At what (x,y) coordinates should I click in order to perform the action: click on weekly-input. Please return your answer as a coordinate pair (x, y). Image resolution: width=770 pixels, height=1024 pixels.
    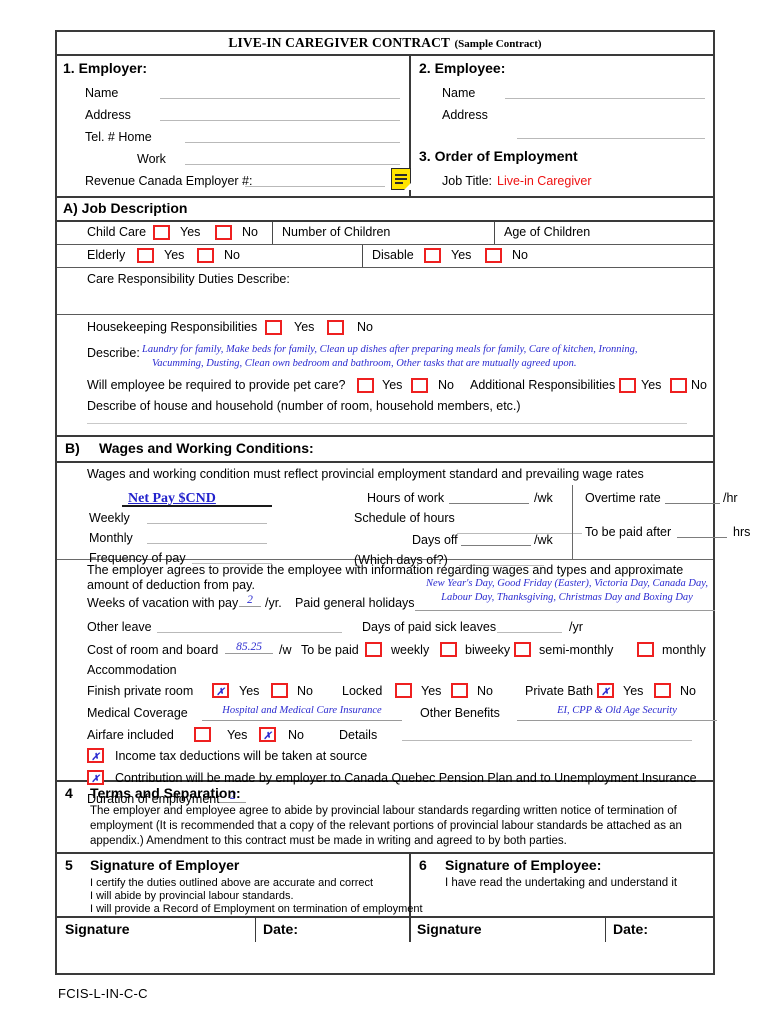
    Looking at the image, I should click on (207, 517).